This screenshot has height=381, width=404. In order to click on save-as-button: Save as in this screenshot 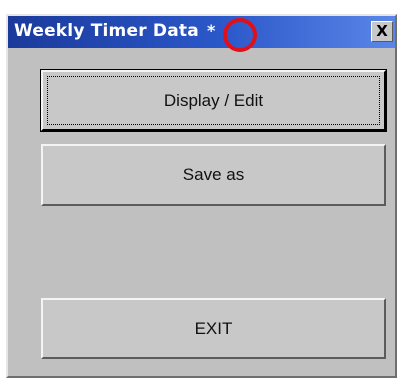, I will do `click(213, 175)`.